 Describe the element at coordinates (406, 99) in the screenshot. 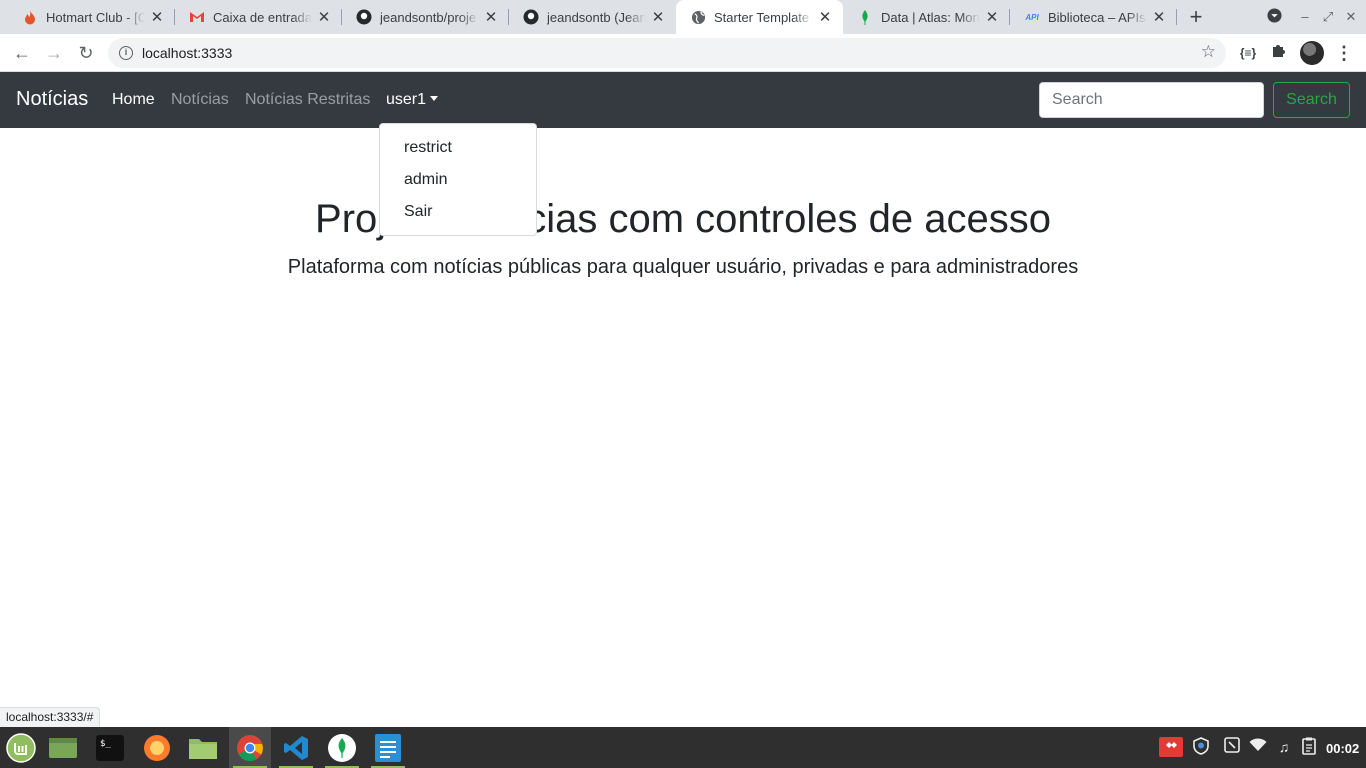

I see `user-menu-label: user1` at that location.